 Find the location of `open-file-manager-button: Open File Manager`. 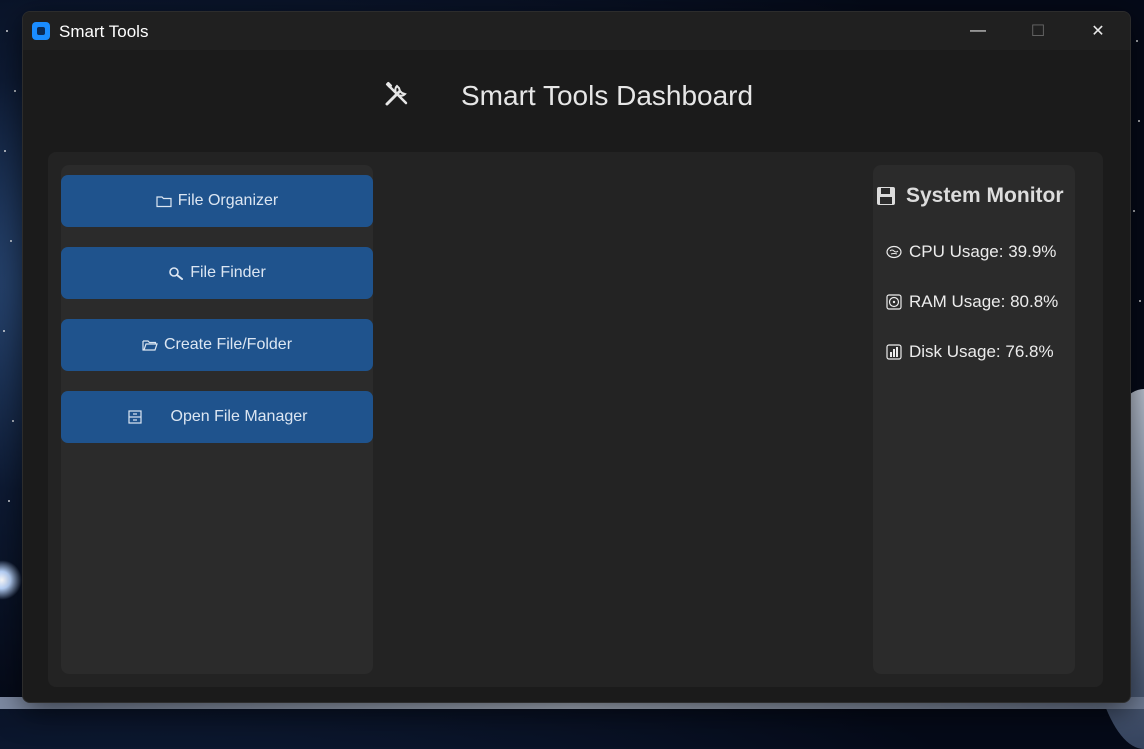

open-file-manager-button: Open File Manager is located at coordinates (217, 417).